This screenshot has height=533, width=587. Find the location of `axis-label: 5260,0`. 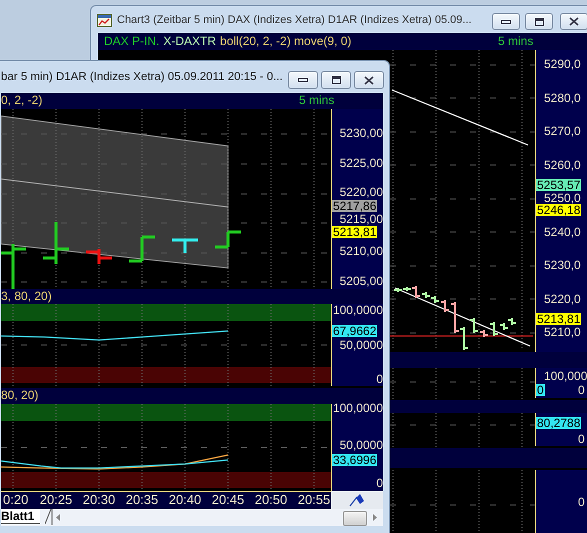

axis-label: 5260,0 is located at coordinates (562, 164).